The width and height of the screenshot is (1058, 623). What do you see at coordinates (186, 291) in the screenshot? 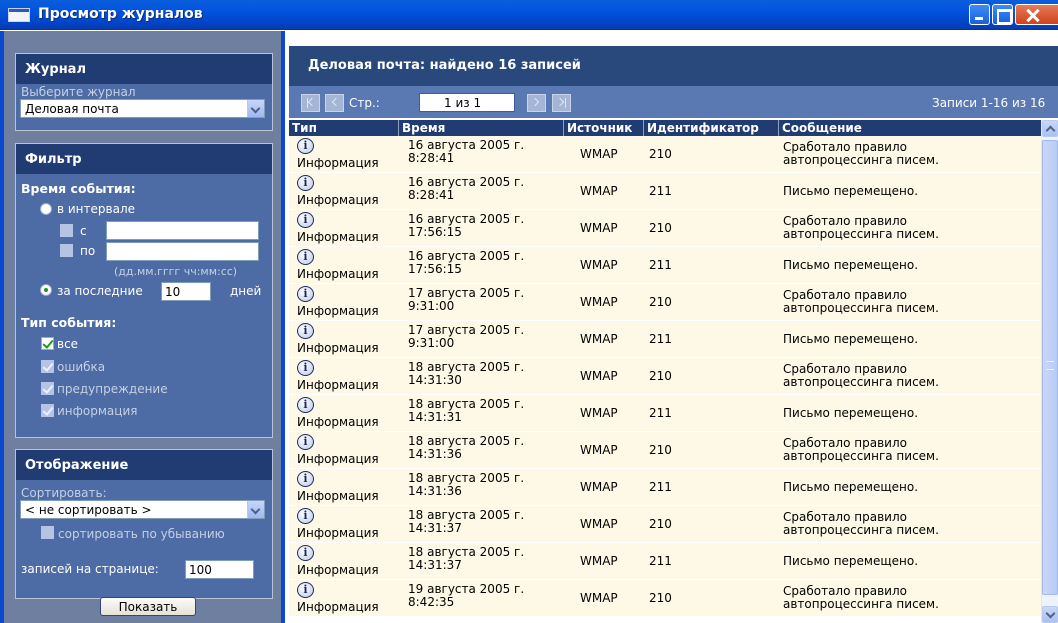
I see `last-days-input: 10` at bounding box center [186, 291].